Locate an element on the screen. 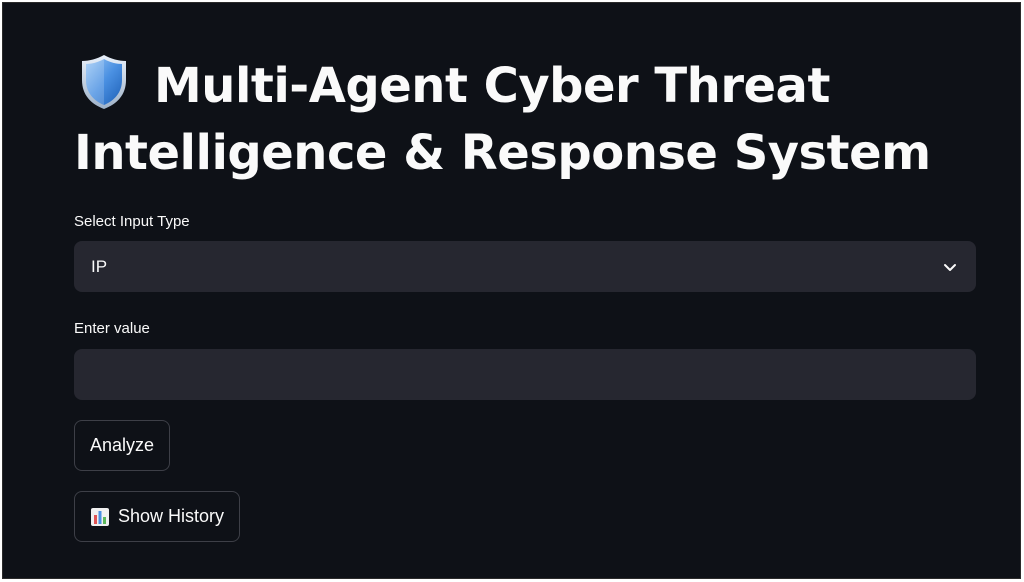 The height and width of the screenshot is (582, 1024). value-input-label: Enter value is located at coordinates (112, 328).